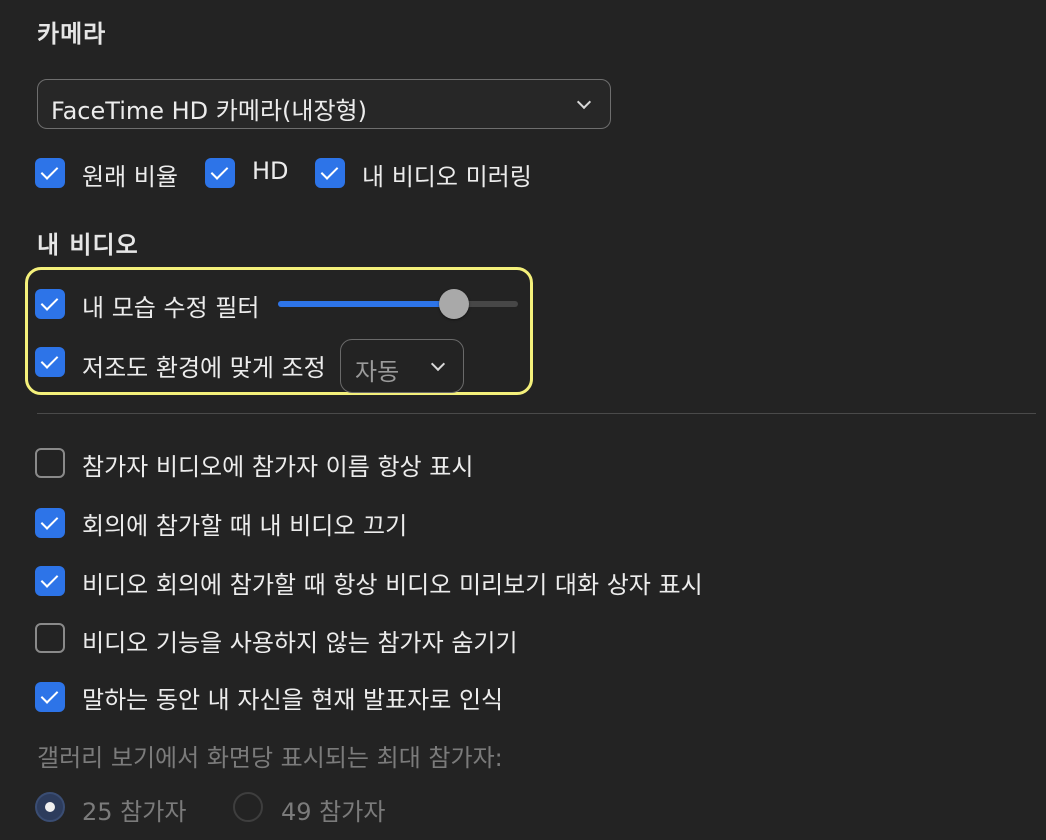 Image resolution: width=1046 pixels, height=840 pixels. I want to click on always-show-names-checkbox, so click(50, 463).